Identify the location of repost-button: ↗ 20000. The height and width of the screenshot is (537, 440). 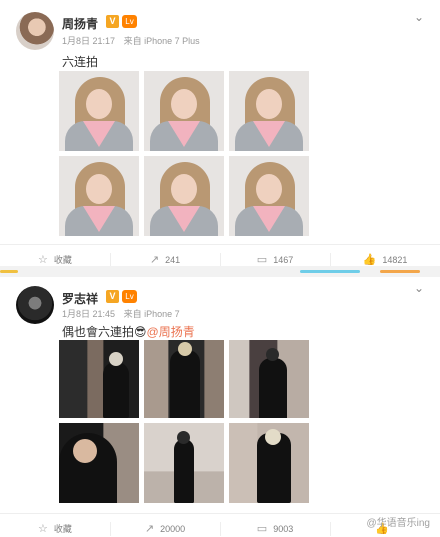
(165, 525).